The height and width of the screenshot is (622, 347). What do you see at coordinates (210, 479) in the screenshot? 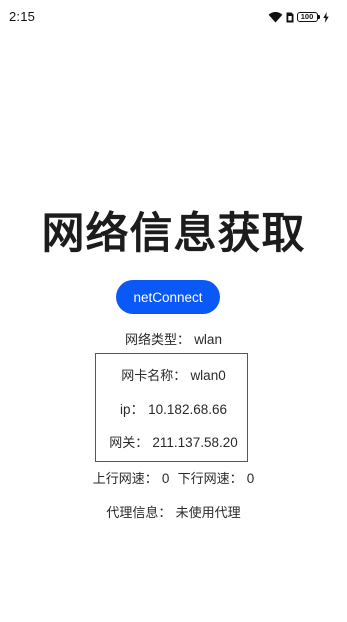
I see `download-label: 下行网速：` at bounding box center [210, 479].